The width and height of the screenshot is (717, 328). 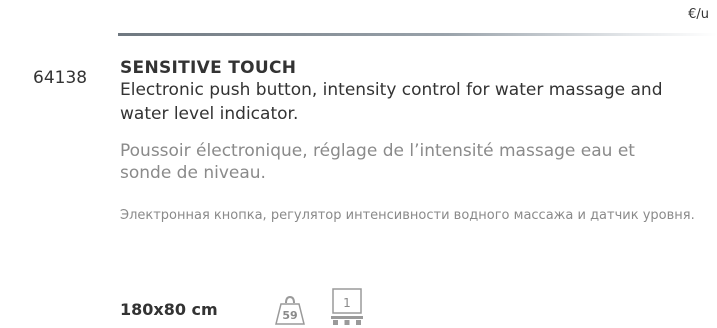 What do you see at coordinates (358, 21) in the screenshot?
I see `top-bar: €/u` at bounding box center [358, 21].